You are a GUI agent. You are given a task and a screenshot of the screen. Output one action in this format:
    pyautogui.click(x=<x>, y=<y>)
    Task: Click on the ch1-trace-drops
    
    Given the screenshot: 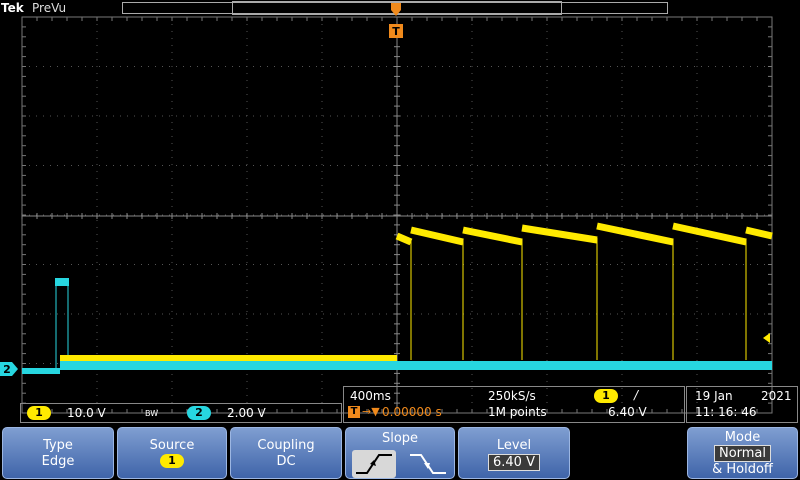 What is the action you would take?
    pyautogui.click(x=578, y=299)
    